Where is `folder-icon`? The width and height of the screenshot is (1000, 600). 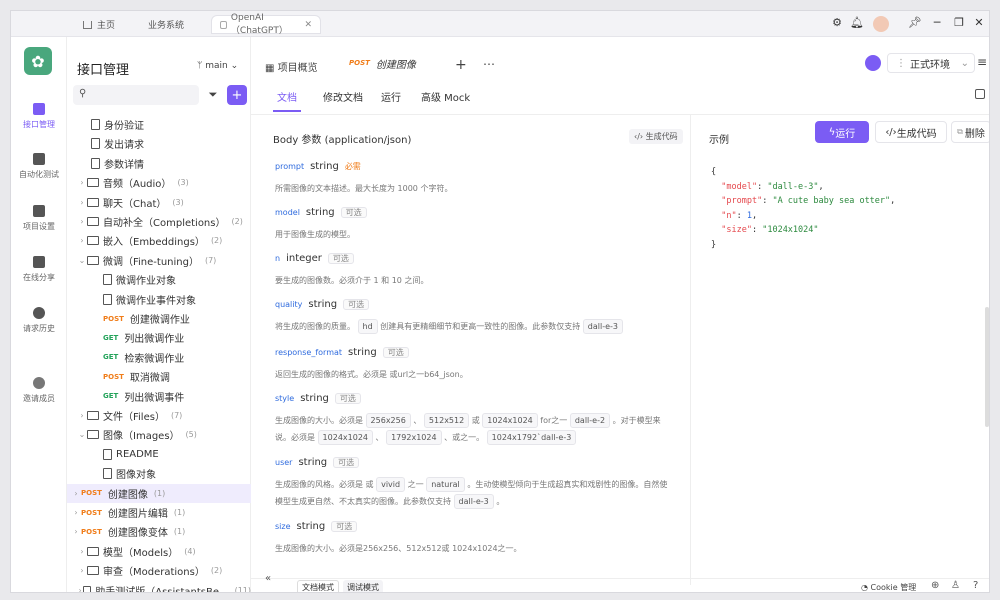
folder-icon is located at coordinates (93, 571).